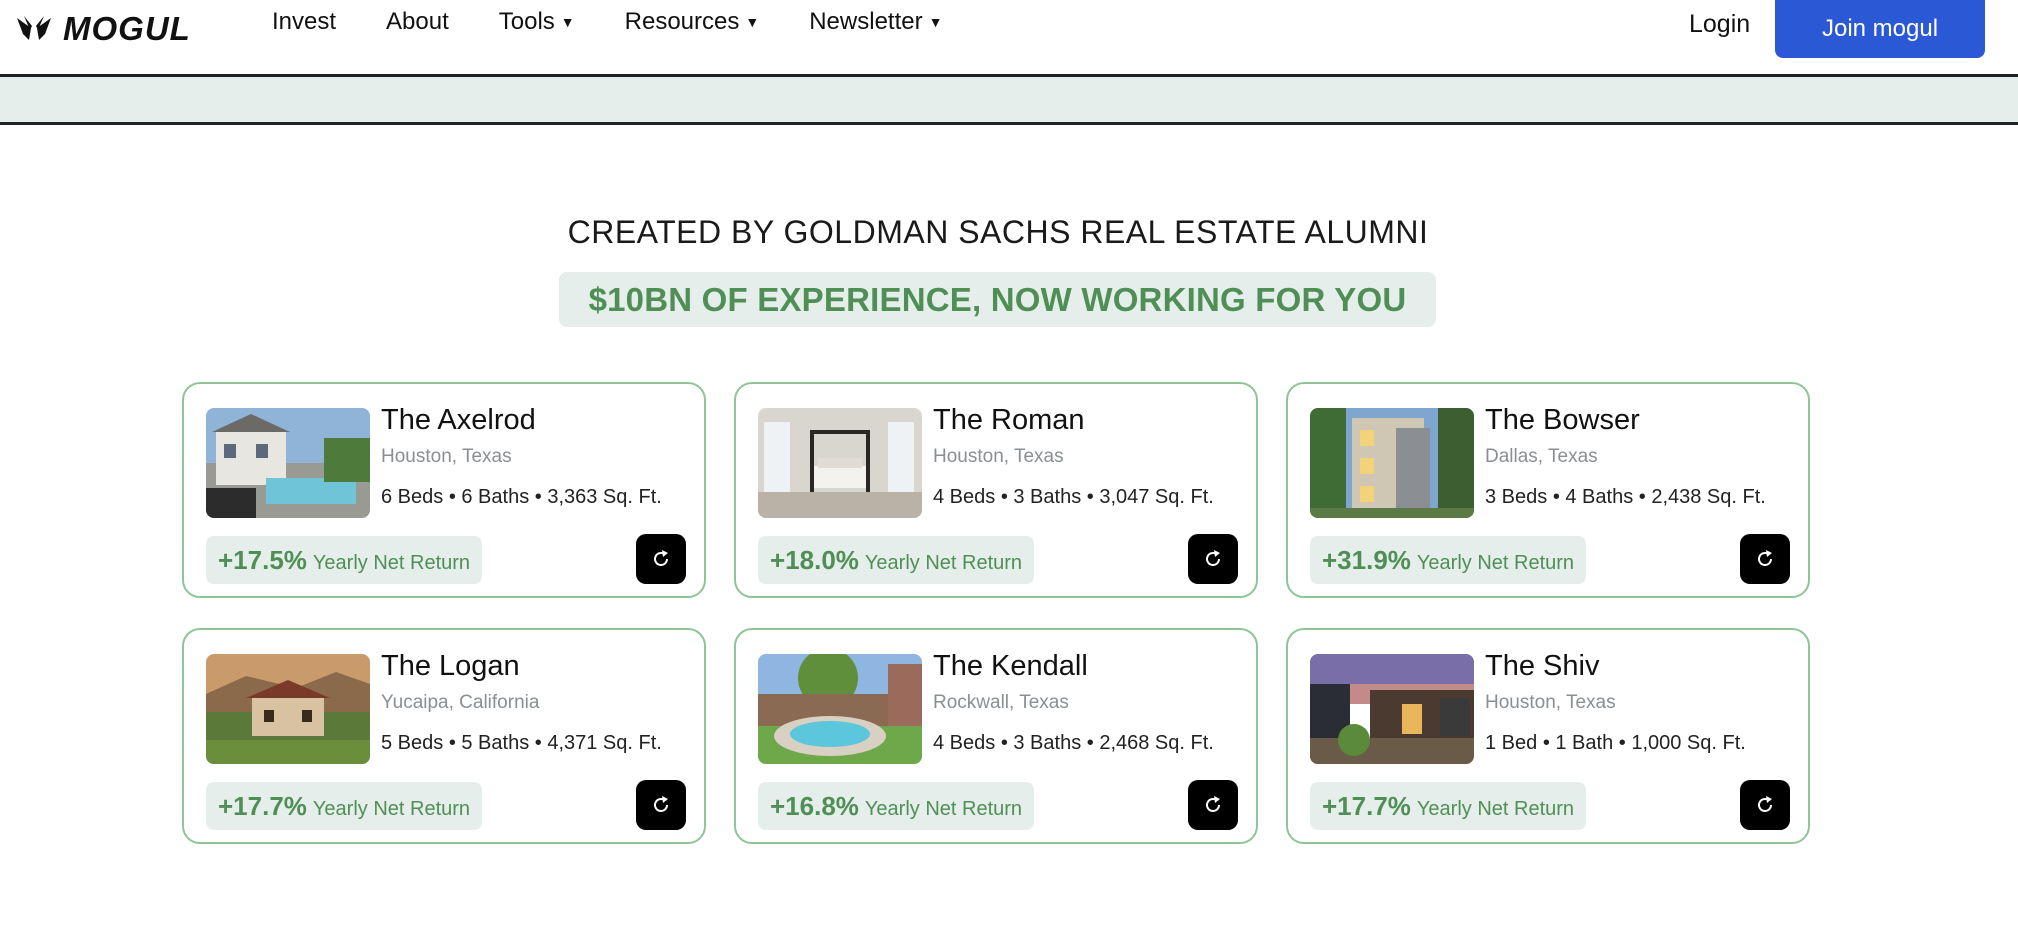 This screenshot has width=2018, height=932. I want to click on property-name: The Shiv, so click(1542, 666).